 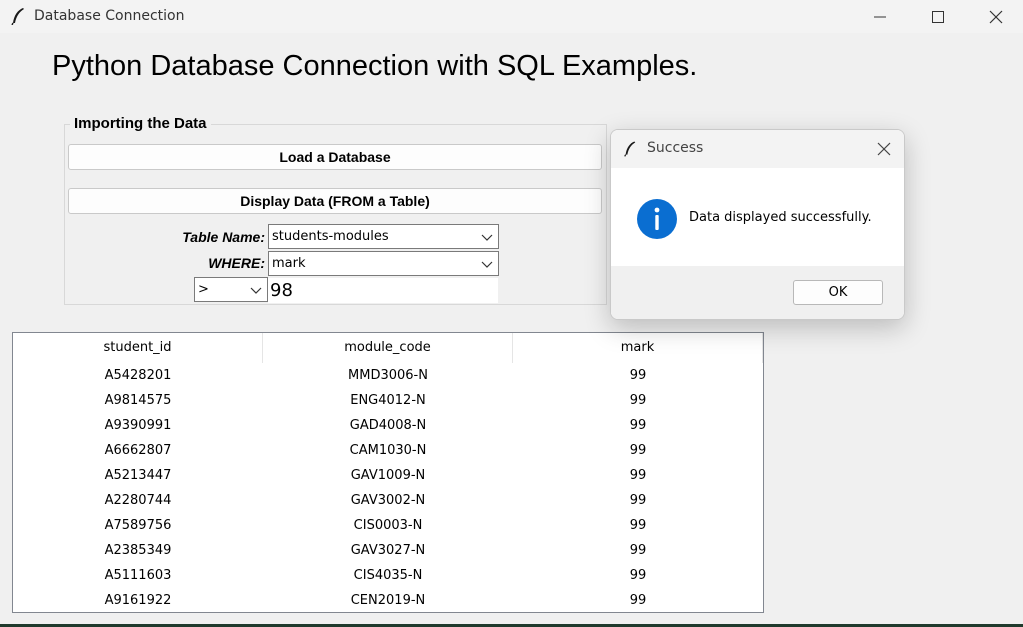 I want to click on cell-module-code: CEN2019-N, so click(x=388, y=600).